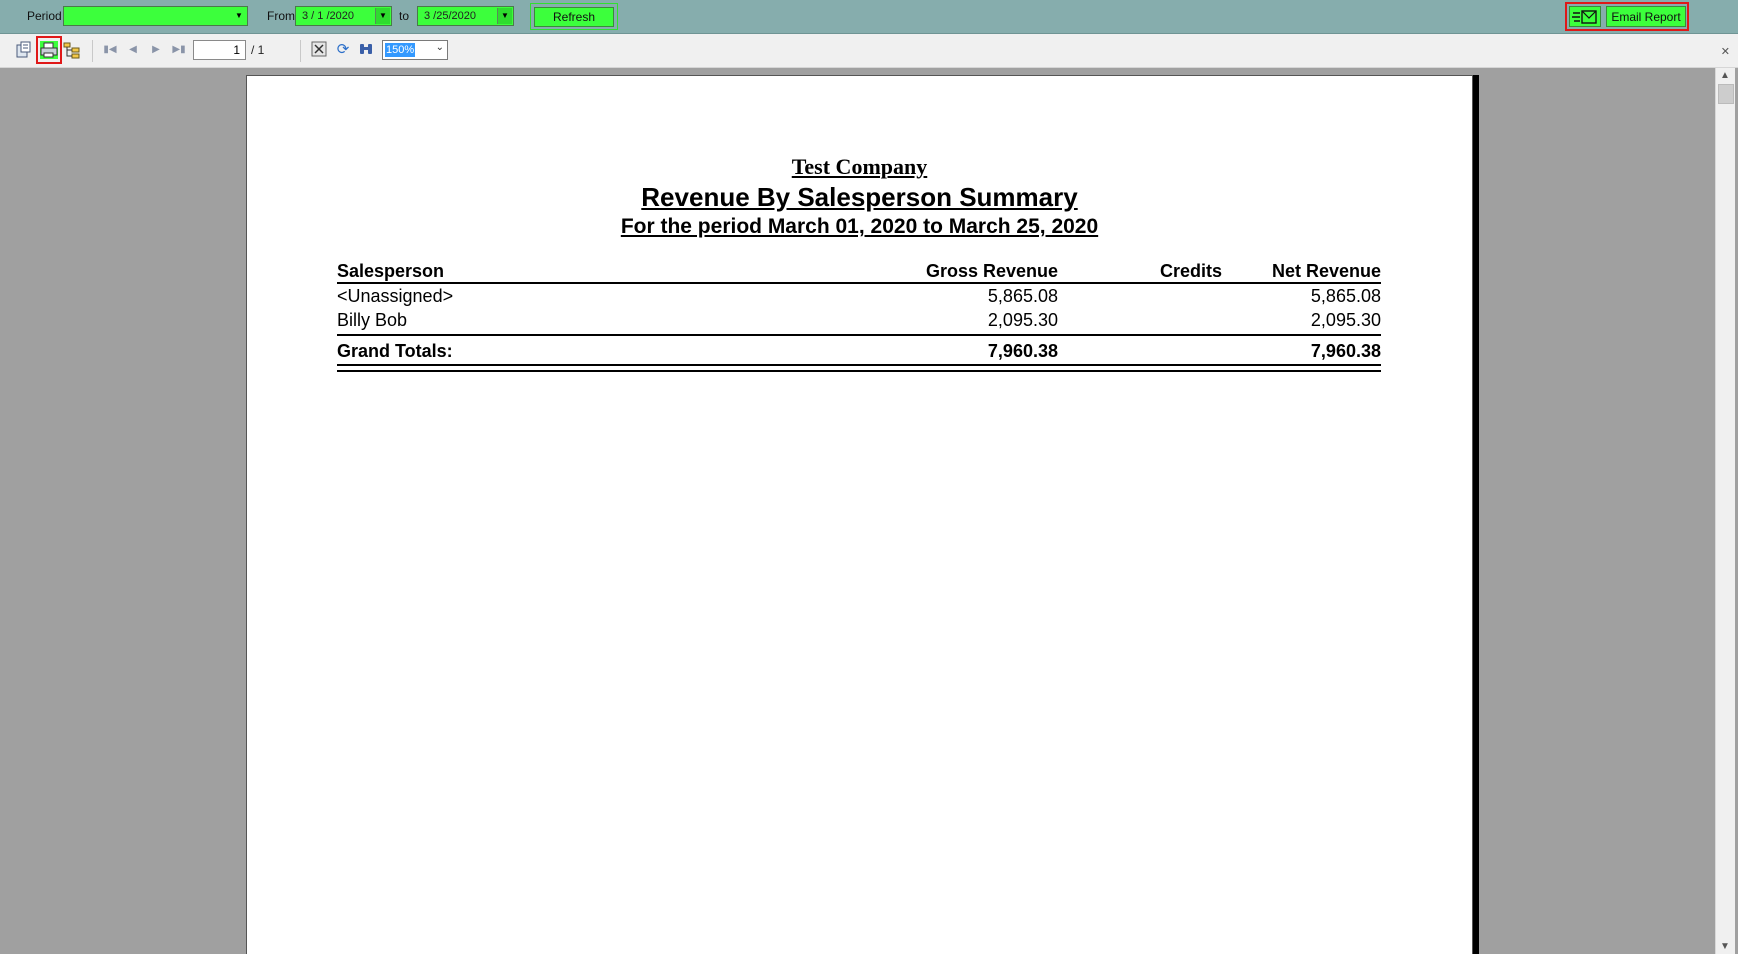 This screenshot has width=1738, height=954. I want to click on table-row: <Unassigned> 5,865.08 5,865.08, so click(859, 296).